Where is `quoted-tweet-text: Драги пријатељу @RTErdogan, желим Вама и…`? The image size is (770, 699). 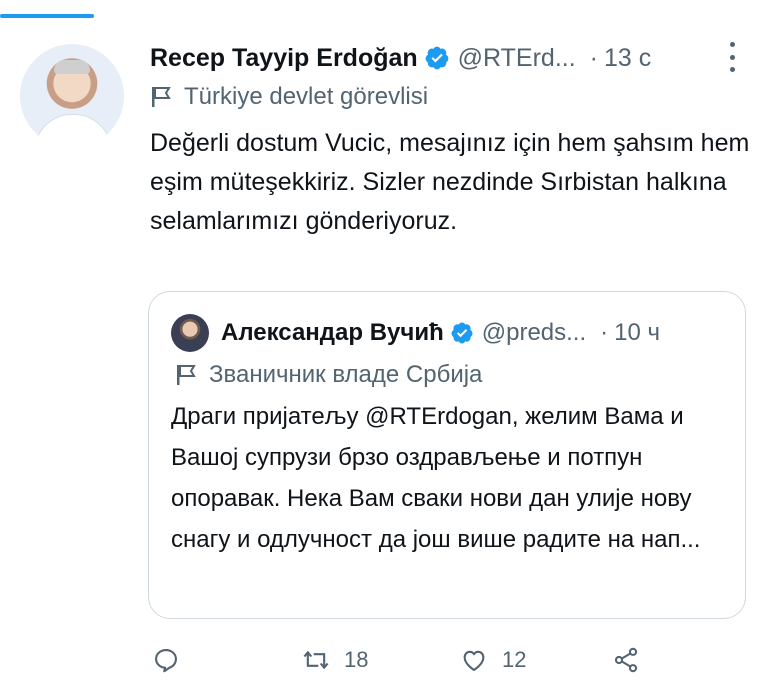 quoted-tweet-text: Драги пријатељу @RTErdogan, желим Вама и… is located at coordinates (436, 478).